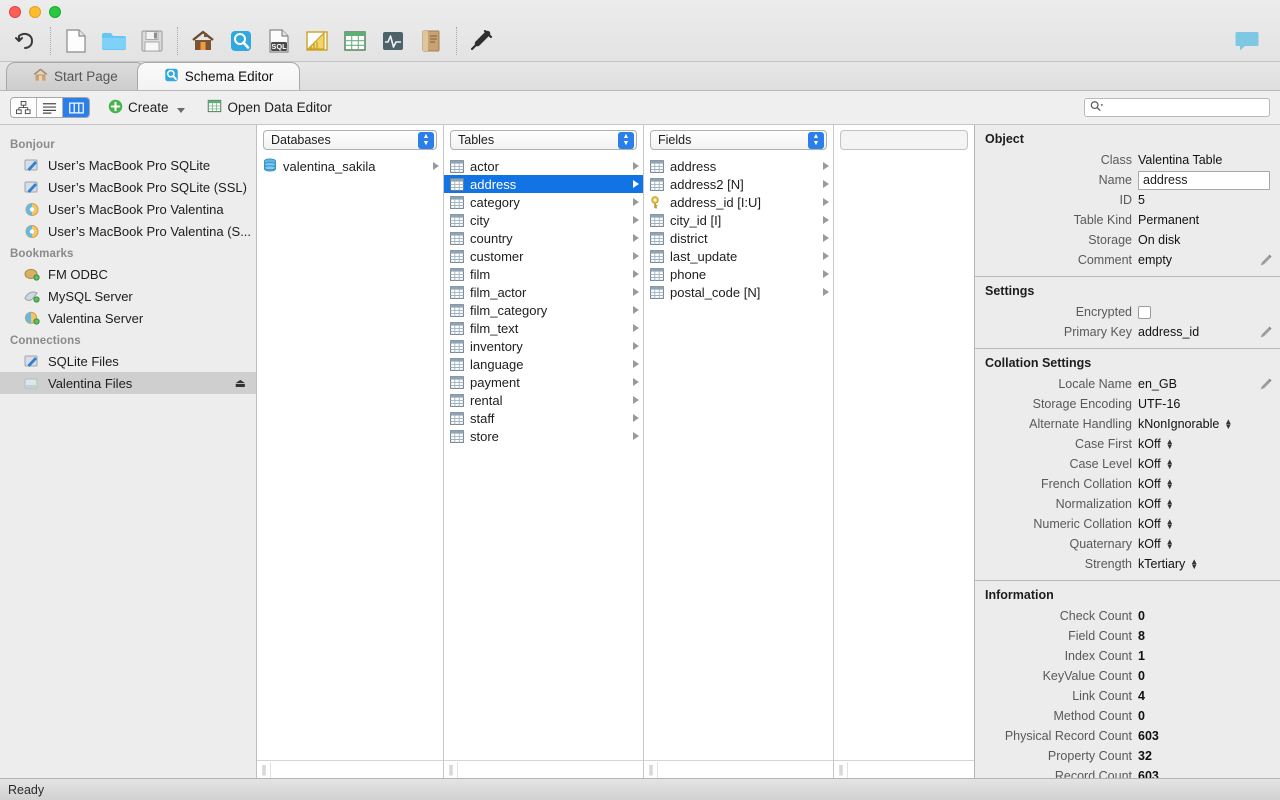 This screenshot has width=1280, height=800. Describe the element at coordinates (128, 165) in the screenshot. I see `sidebar-item-macbook-sqlite: User’s MacBook Pro SQLite` at that location.